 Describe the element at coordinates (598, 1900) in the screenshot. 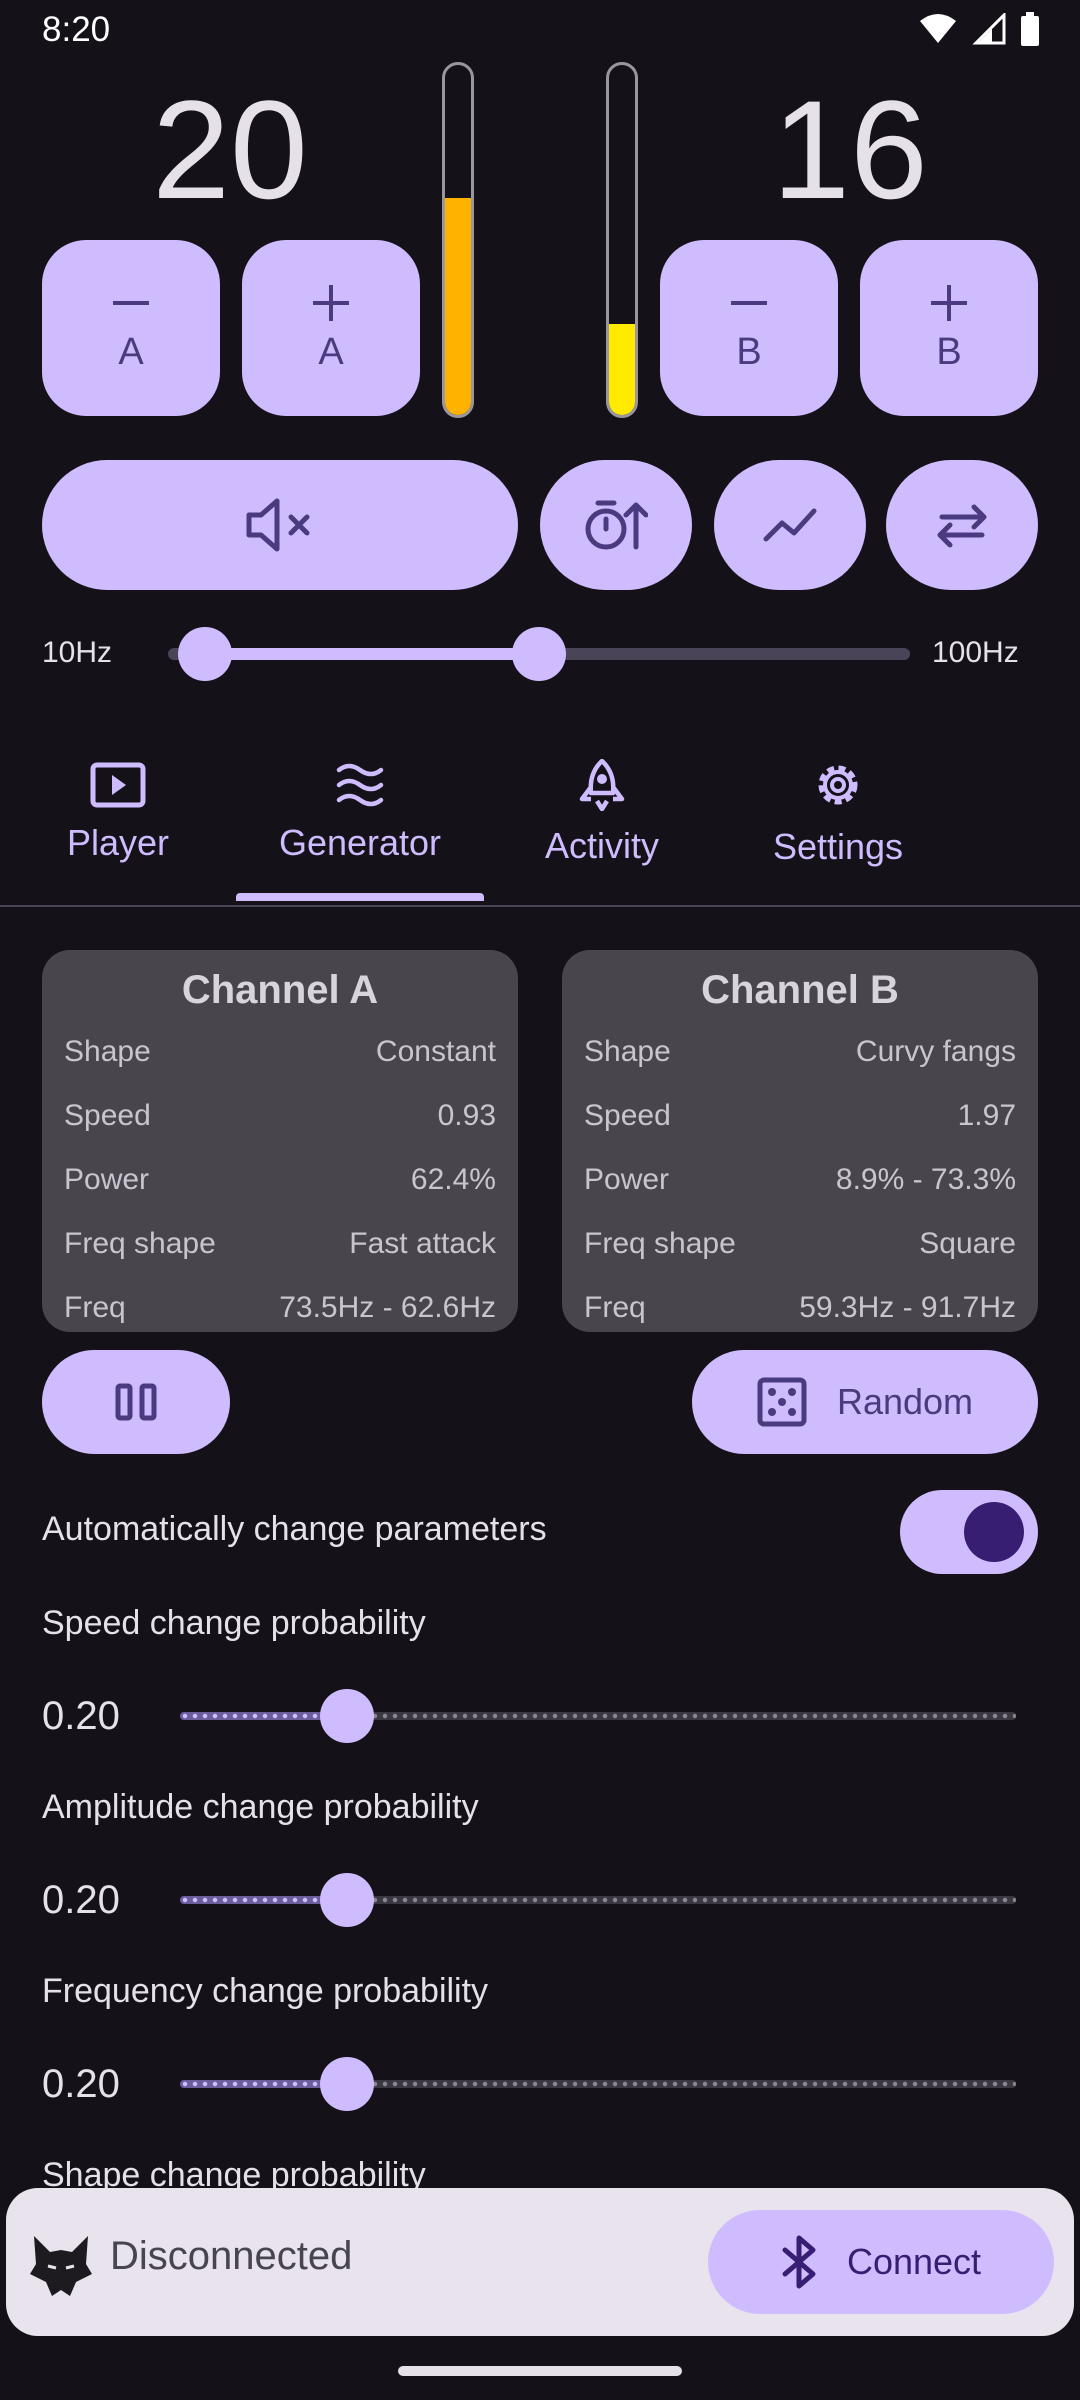

I see `amplitude-probability-slider` at that location.